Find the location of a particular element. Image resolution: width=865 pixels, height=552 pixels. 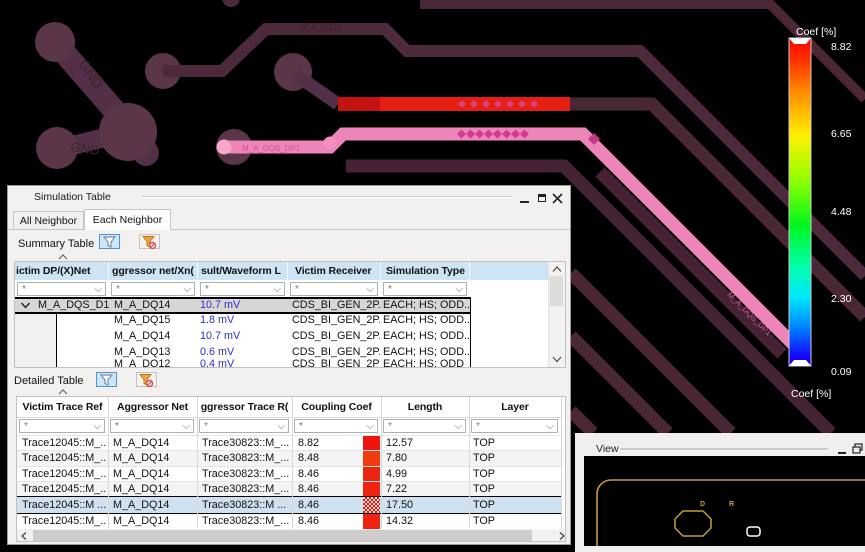

svg-text: 0.09 is located at coordinates (841, 372).